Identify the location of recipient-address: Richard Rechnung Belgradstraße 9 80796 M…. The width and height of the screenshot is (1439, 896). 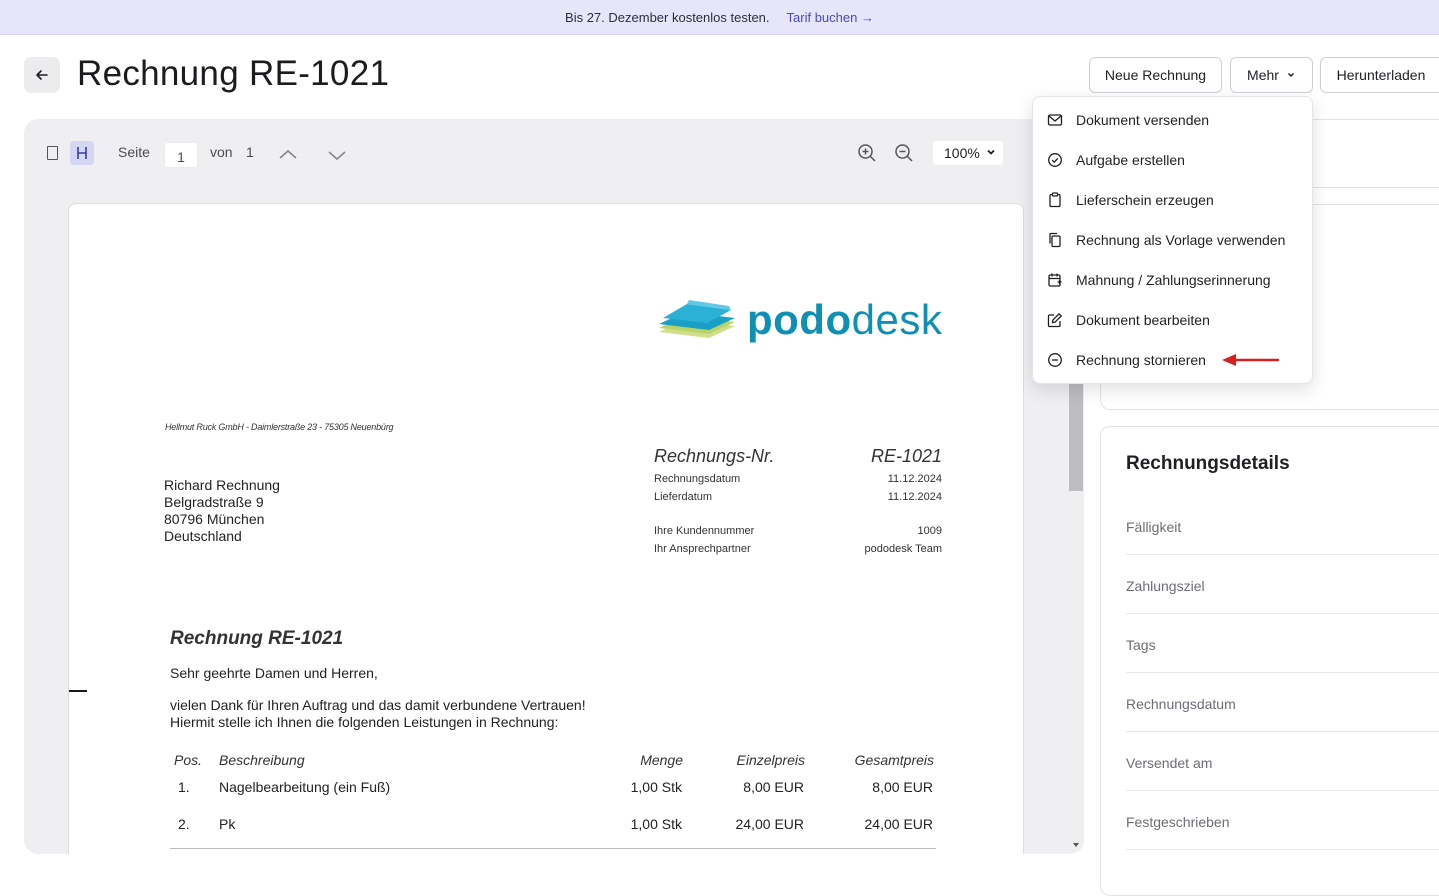
(222, 511).